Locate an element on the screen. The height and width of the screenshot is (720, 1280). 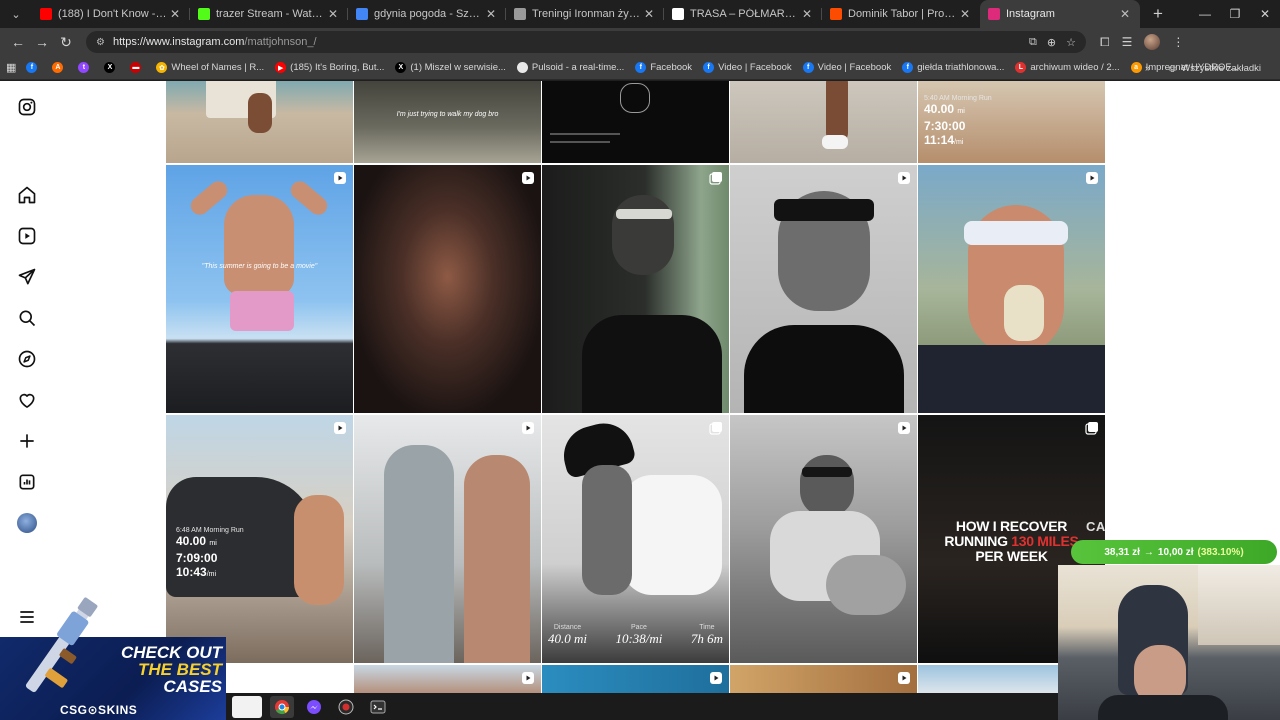
reading-list-icon: ☰ is located at coordinates (1127, 42).